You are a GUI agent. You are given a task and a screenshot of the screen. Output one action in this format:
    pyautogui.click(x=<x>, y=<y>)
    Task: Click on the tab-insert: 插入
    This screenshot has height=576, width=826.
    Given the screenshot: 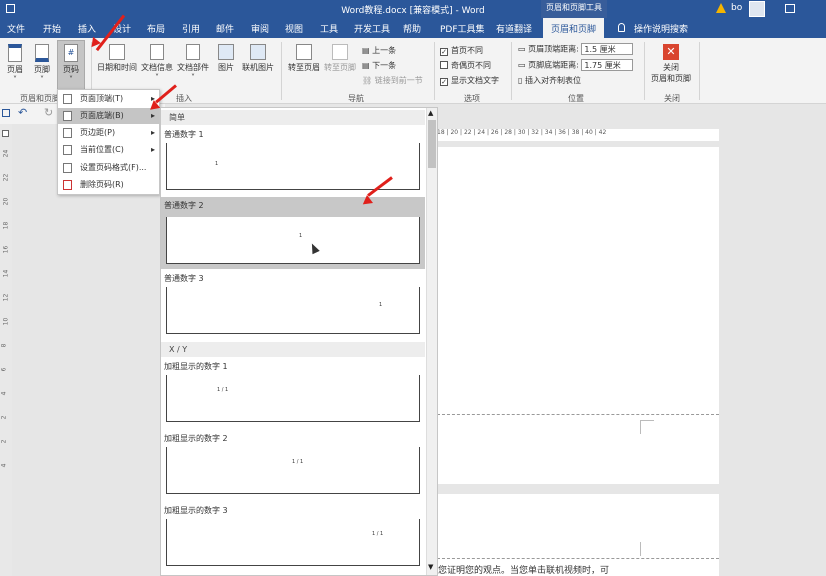 What is the action you would take?
    pyautogui.click(x=87, y=28)
    